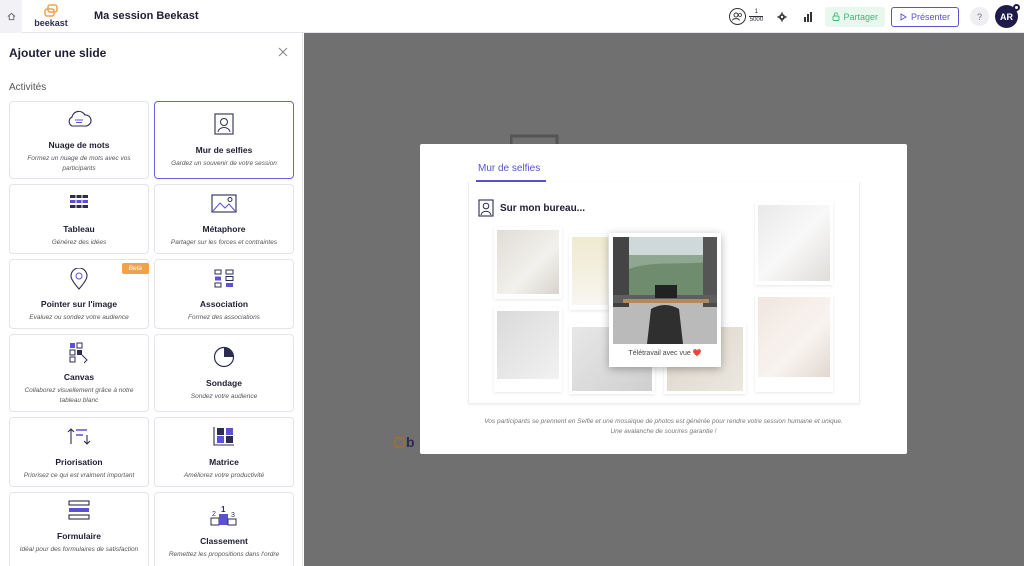  I want to click on section-label: Activités, so click(28, 87).